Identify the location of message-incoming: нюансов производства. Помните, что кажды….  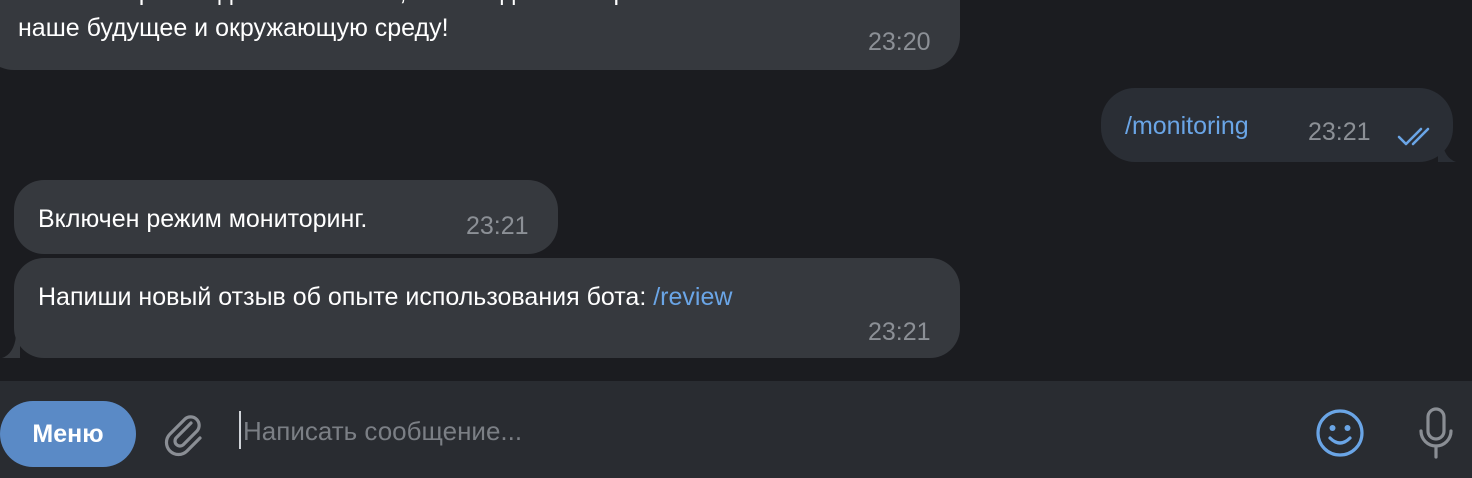
(480, 35).